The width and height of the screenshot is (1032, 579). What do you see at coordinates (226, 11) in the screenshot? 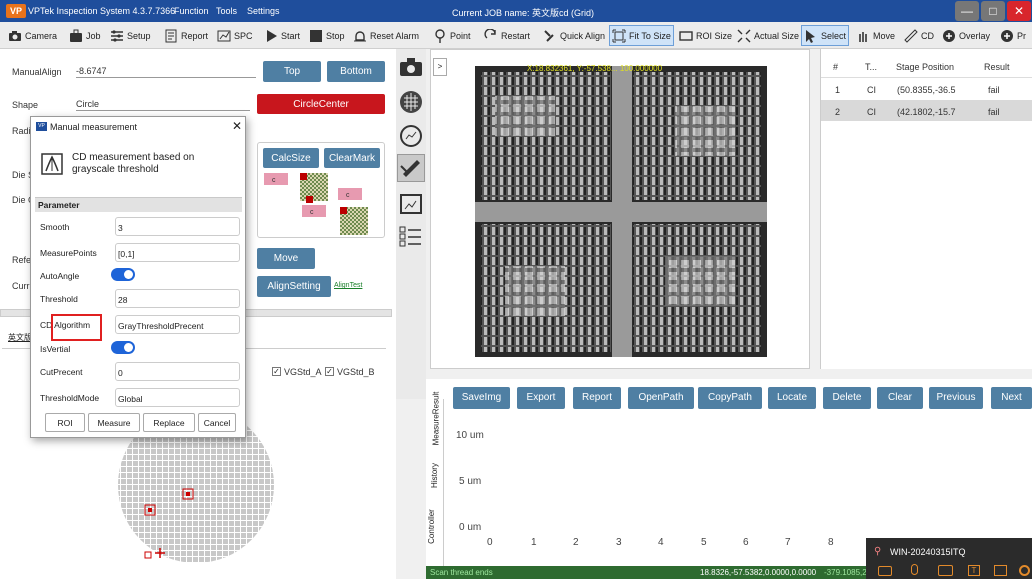
I see `menu-tools: Tools` at bounding box center [226, 11].